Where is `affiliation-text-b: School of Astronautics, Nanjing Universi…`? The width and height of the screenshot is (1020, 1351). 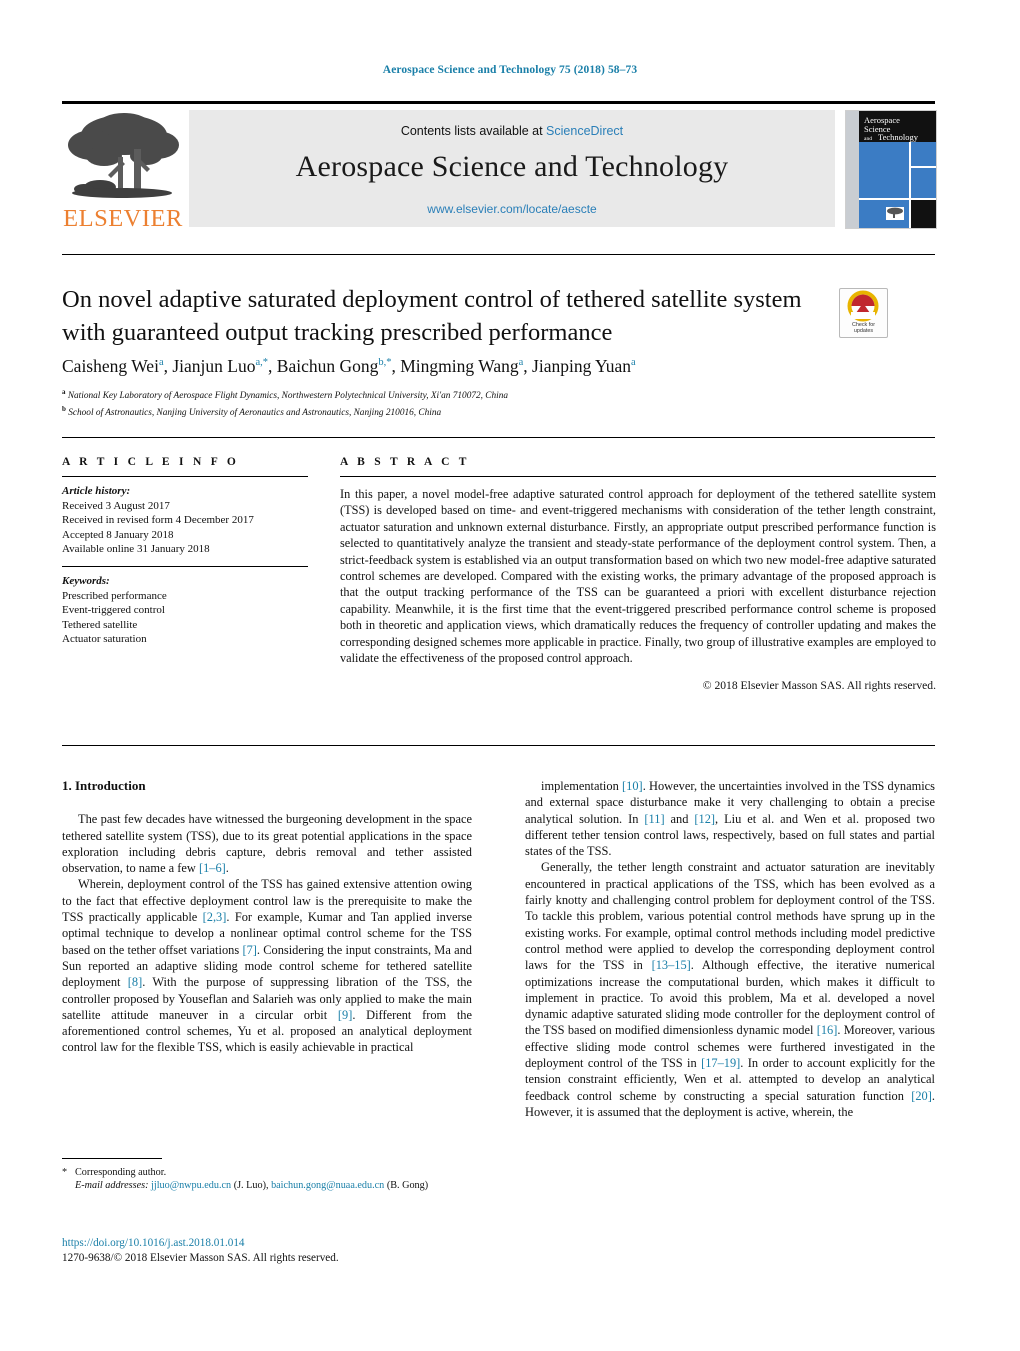 affiliation-text-b: School of Astronautics, Nanjing Universi… is located at coordinates (255, 412).